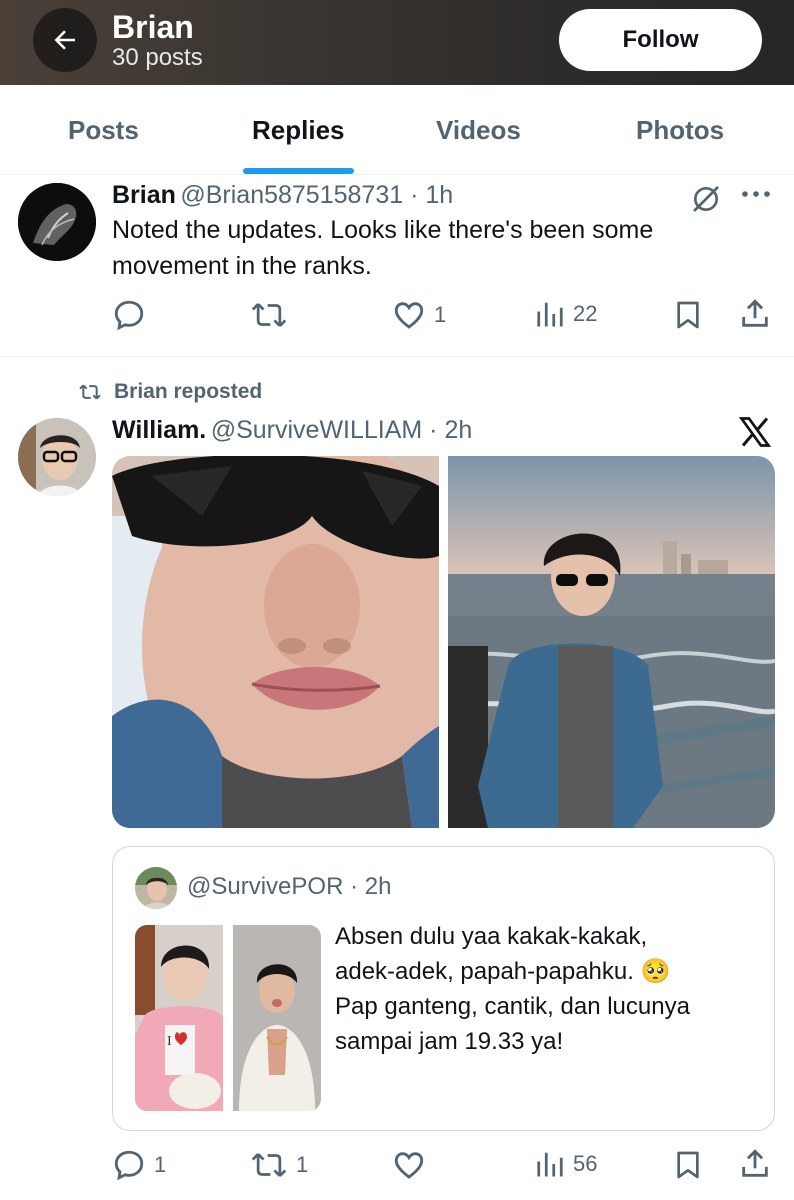  I want to click on quoted-media-image: I, so click(179, 1018).